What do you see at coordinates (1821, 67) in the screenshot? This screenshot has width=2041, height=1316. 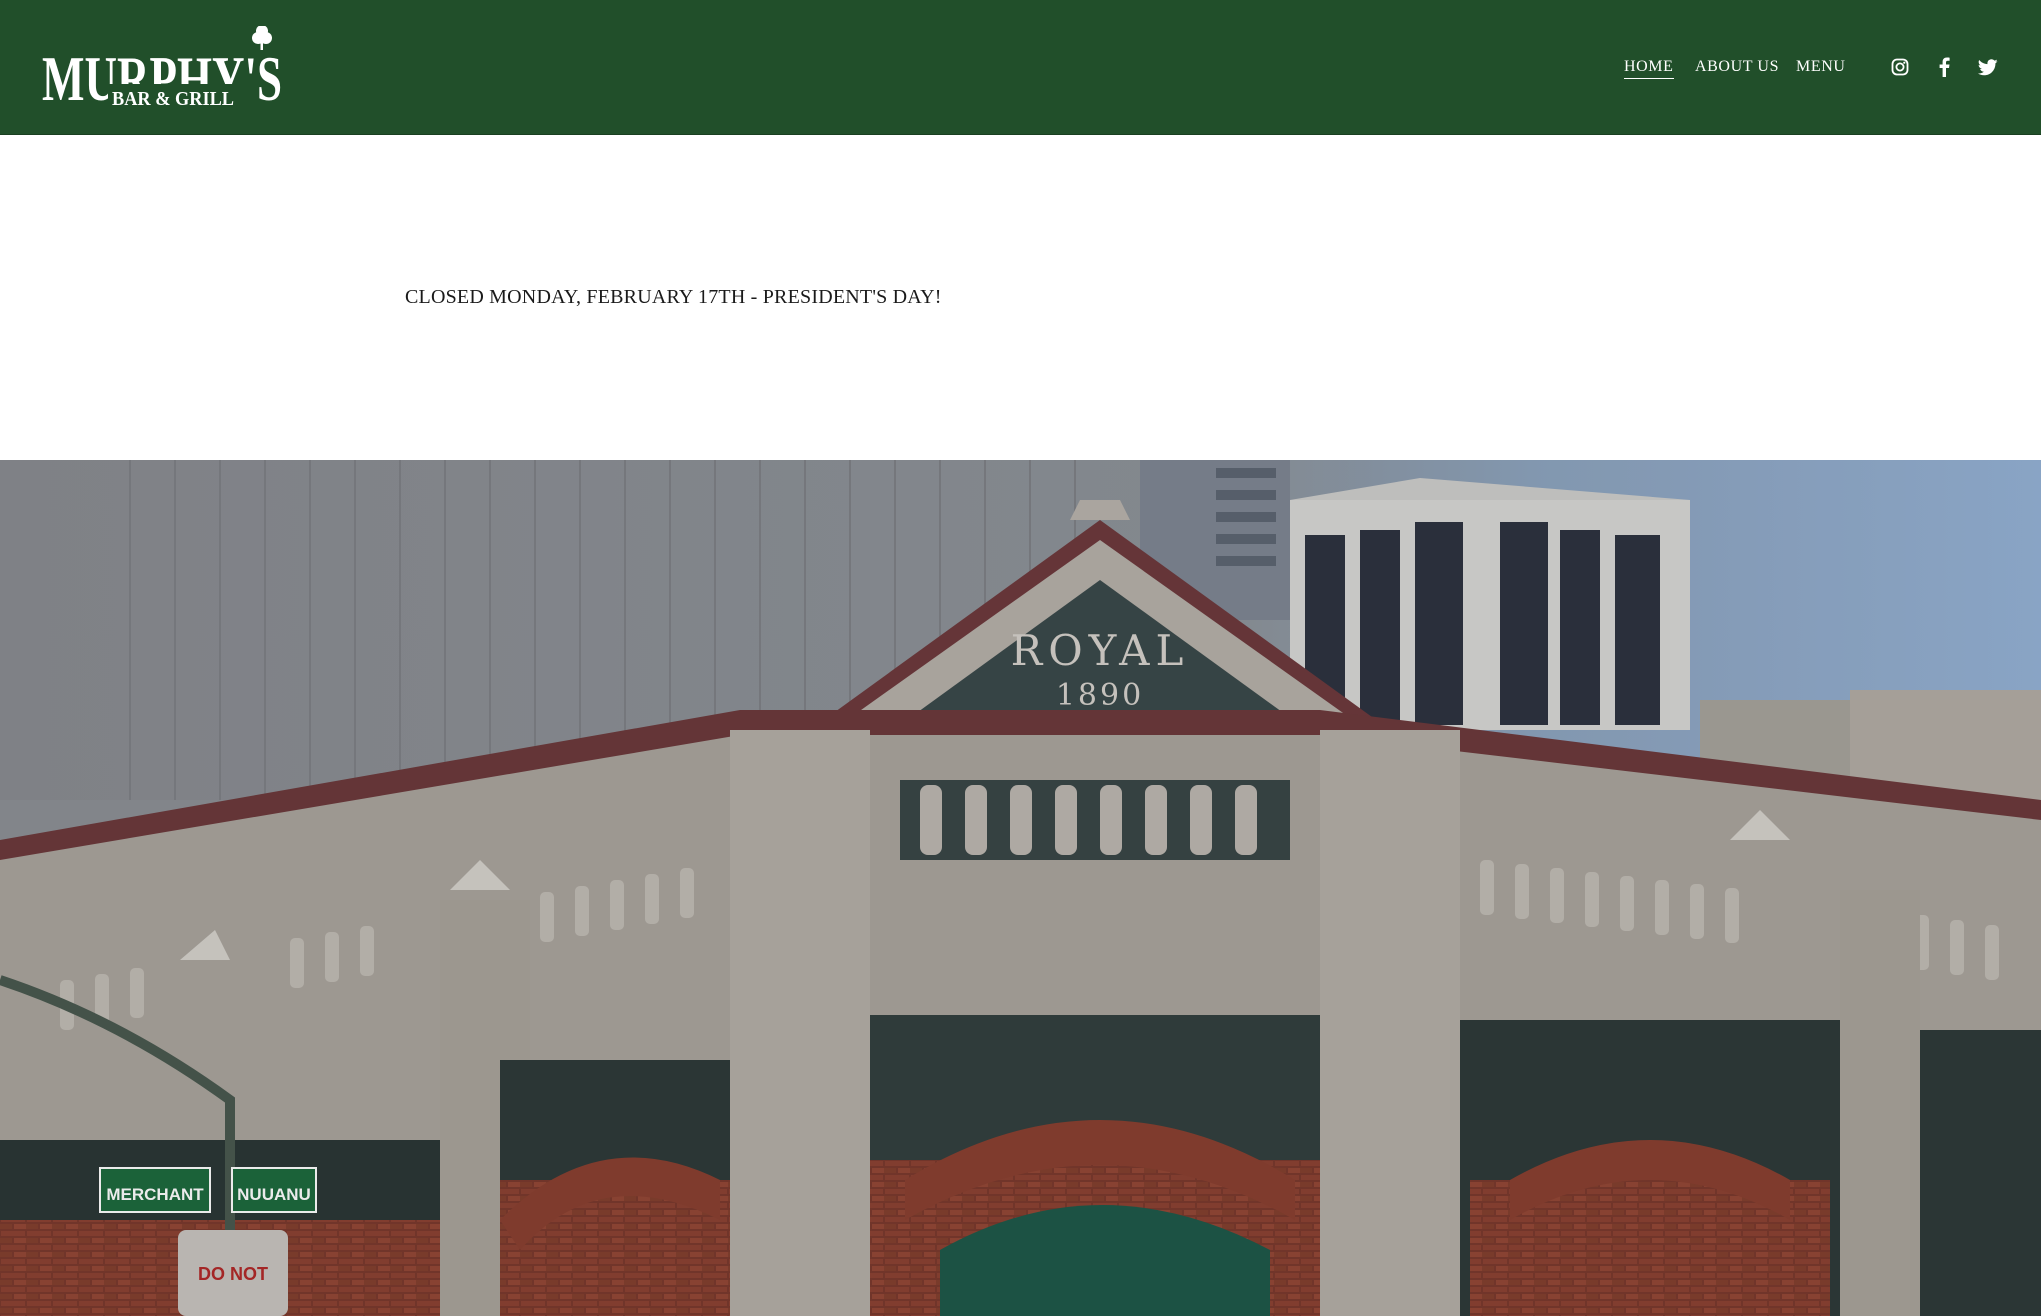 I see `nav-menu: MENU` at bounding box center [1821, 67].